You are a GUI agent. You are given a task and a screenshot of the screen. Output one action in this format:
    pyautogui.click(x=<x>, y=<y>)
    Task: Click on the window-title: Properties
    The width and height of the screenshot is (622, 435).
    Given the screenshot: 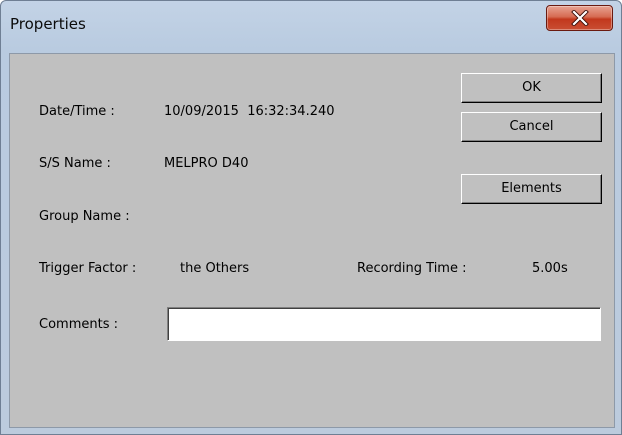 What is the action you would take?
    pyautogui.click(x=48, y=24)
    